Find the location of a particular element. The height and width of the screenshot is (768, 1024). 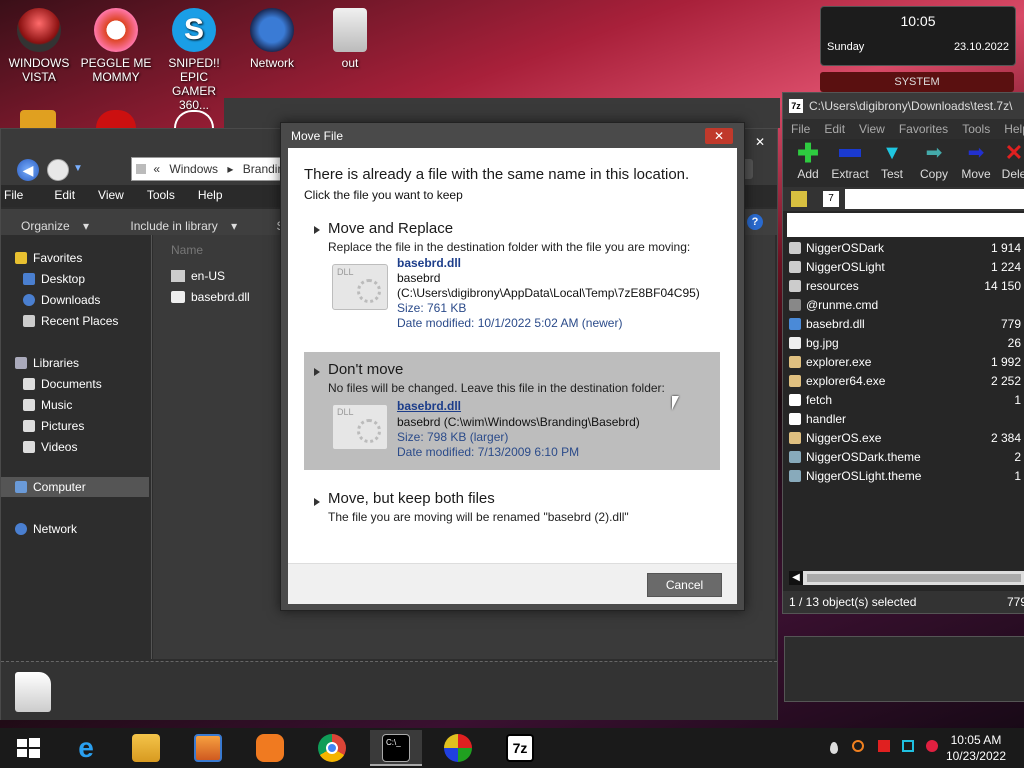

copy-button: ➡ Copy is located at coordinates (934, 162).